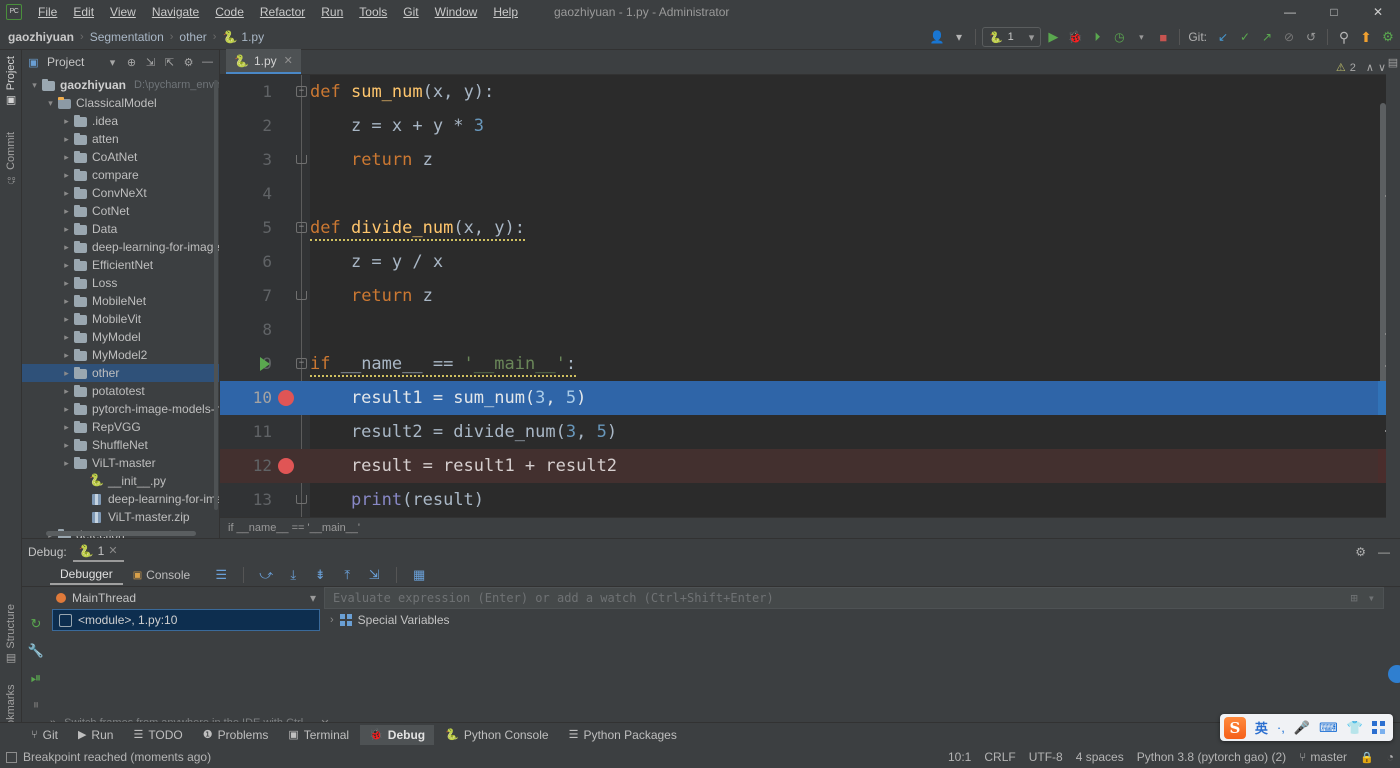 This screenshot has height=768, width=1400. I want to click on tree-node-cotnet: CotNet, so click(120, 211).